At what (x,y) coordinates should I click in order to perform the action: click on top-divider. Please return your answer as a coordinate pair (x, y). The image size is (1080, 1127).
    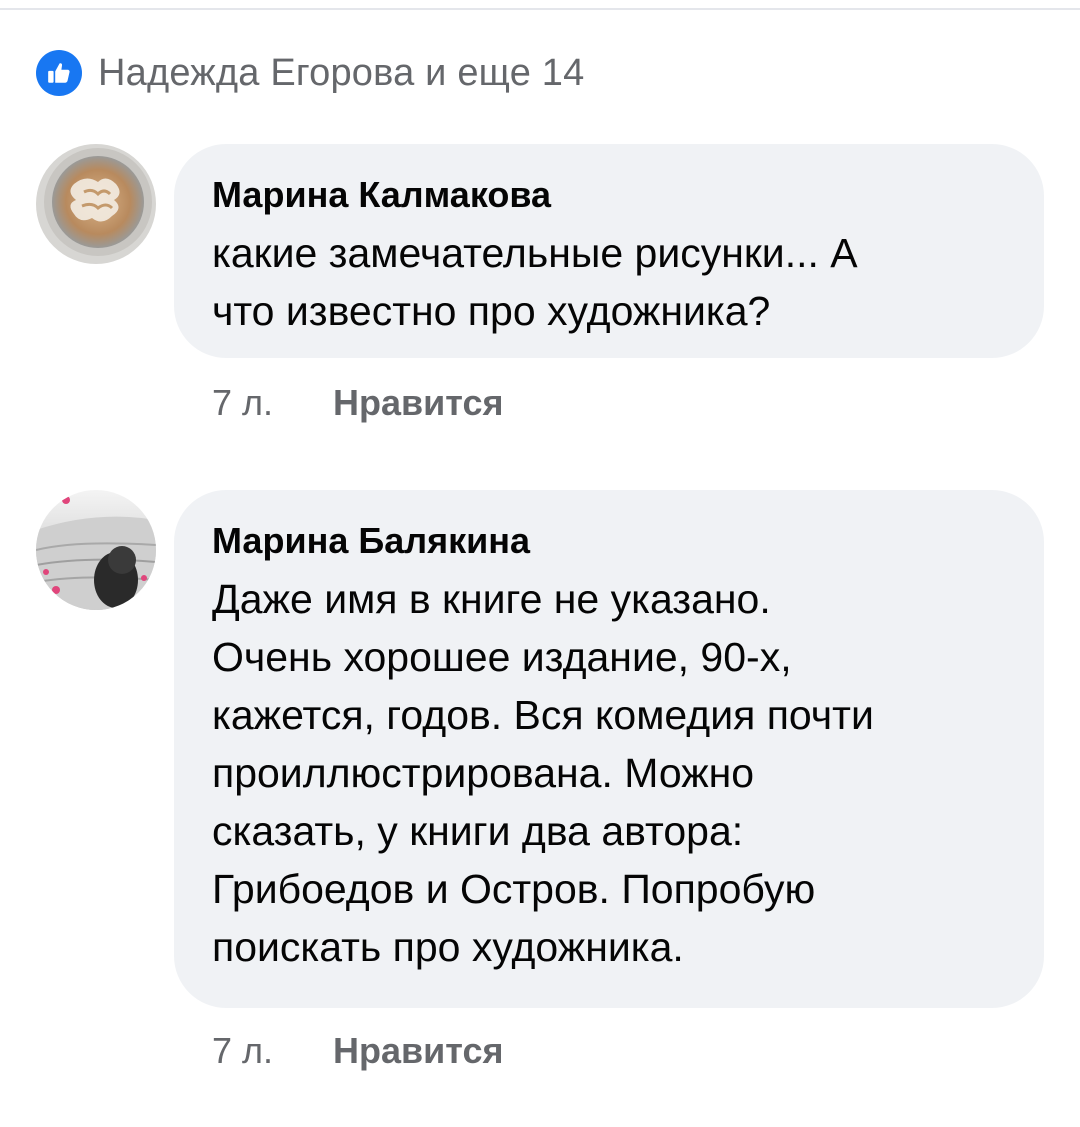
    Looking at the image, I should click on (540, 9).